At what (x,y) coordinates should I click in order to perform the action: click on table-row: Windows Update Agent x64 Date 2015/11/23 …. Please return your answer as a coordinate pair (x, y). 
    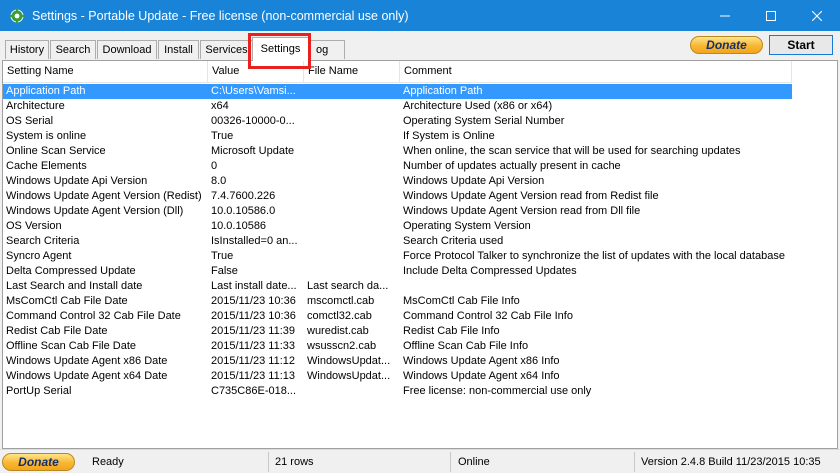
    Looking at the image, I should click on (397, 376).